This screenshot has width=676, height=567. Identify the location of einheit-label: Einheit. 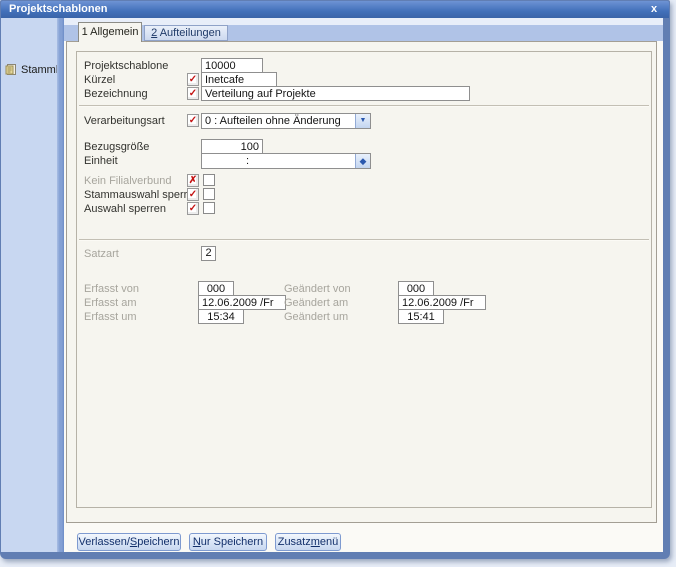
(101, 161).